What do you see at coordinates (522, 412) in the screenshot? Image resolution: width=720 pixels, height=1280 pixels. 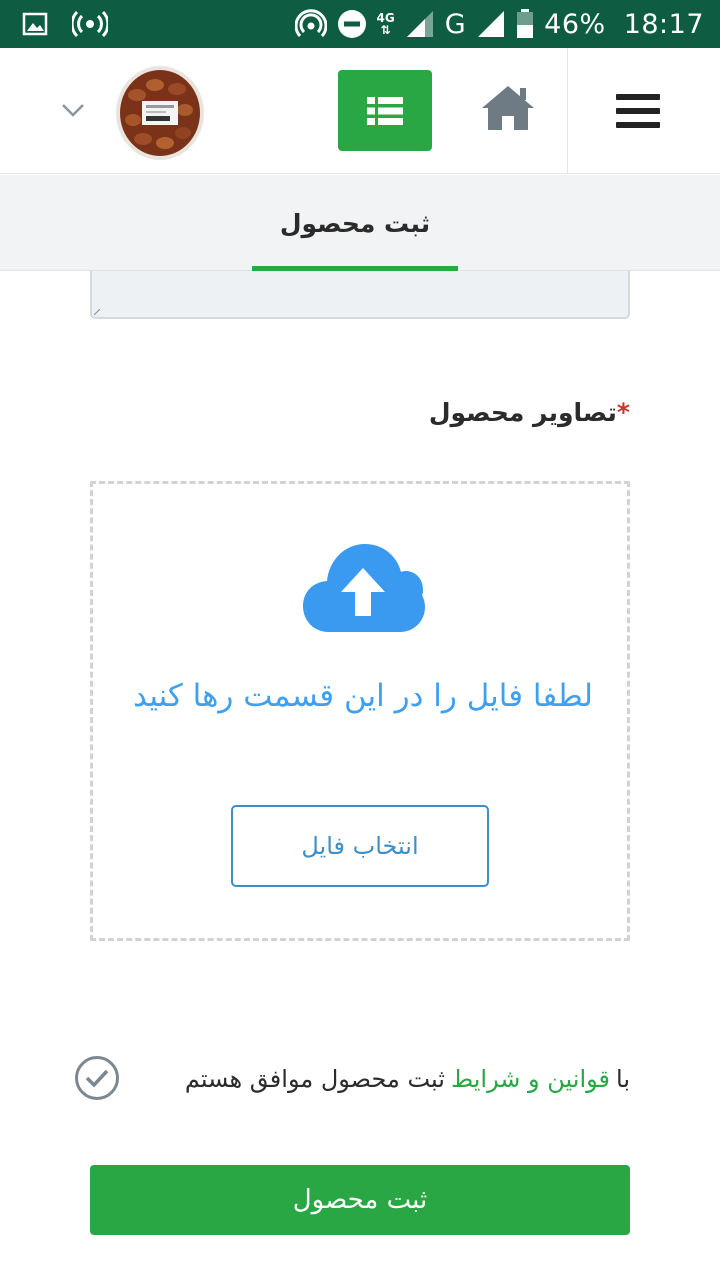 I see `product-images-label-text: تصاویر محصول` at bounding box center [522, 412].